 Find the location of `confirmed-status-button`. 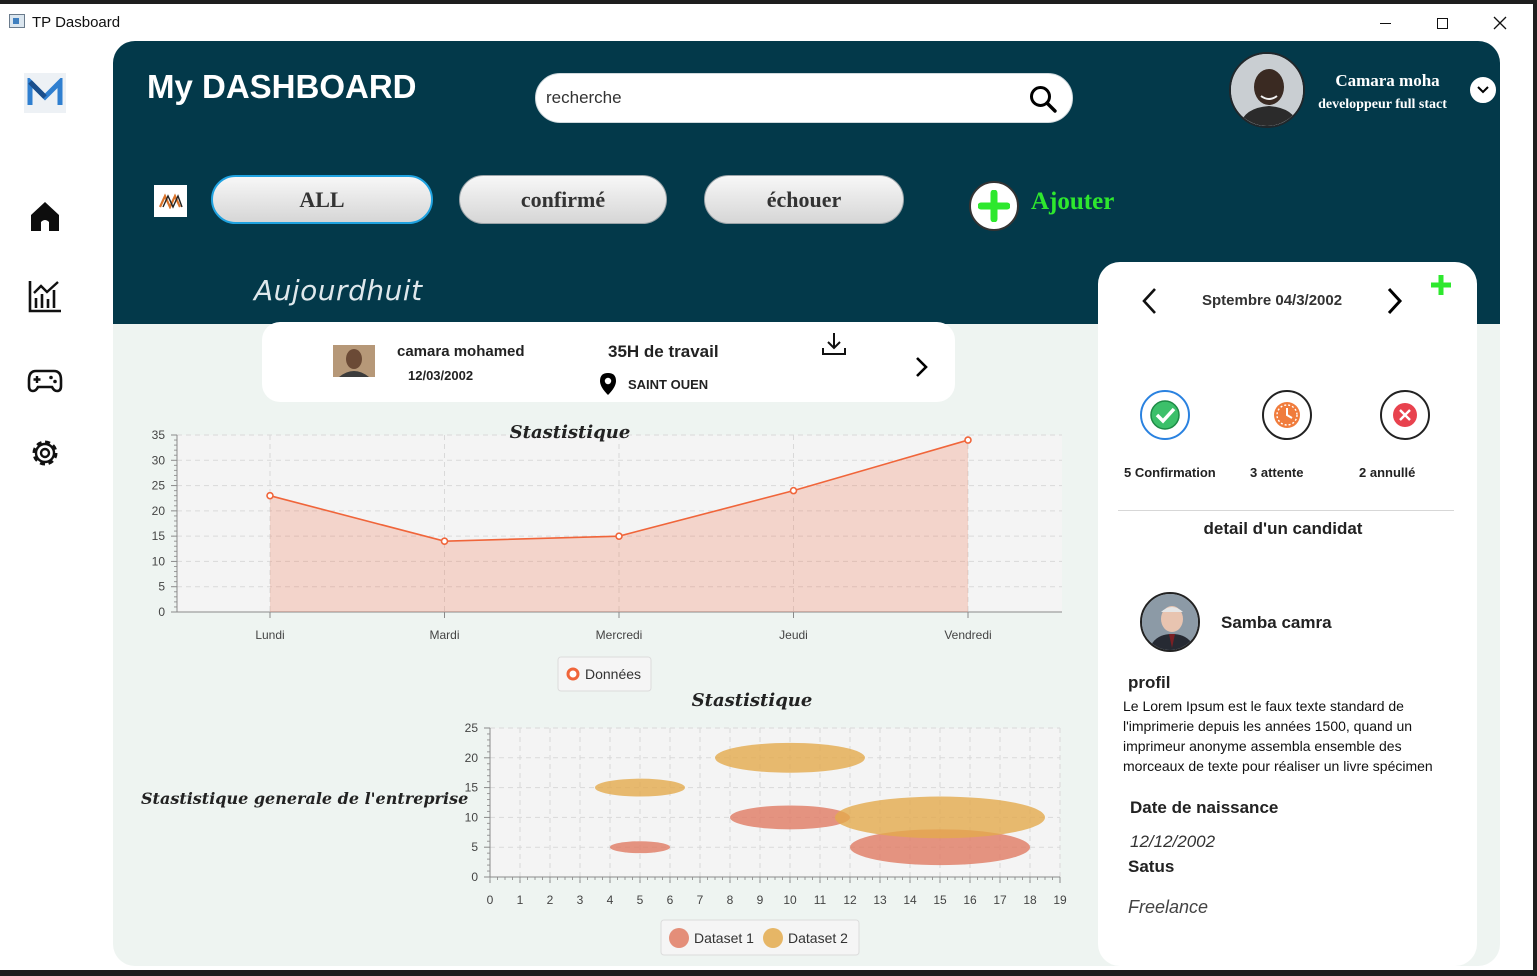

confirmed-status-button is located at coordinates (1165, 415).